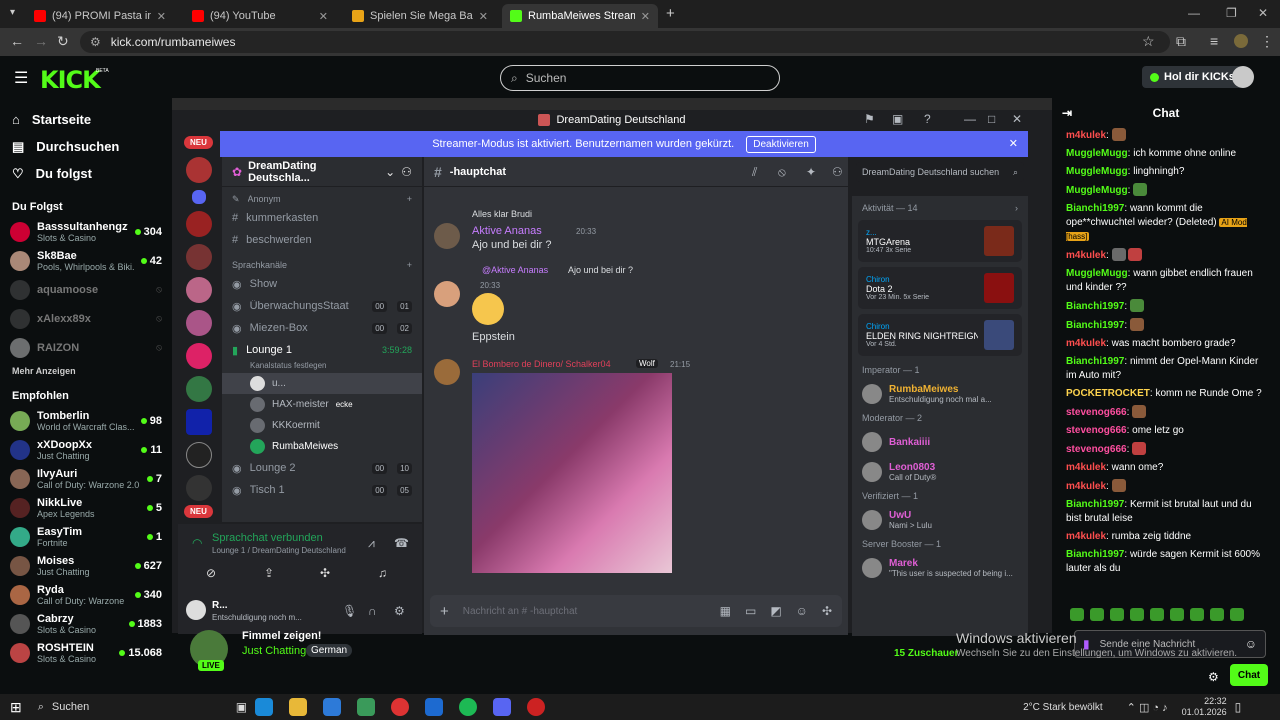  What do you see at coordinates (85, 652) in the screenshot?
I see `recommended-channel: ROSHTEIN Slots & Casino 15.068` at bounding box center [85, 652].